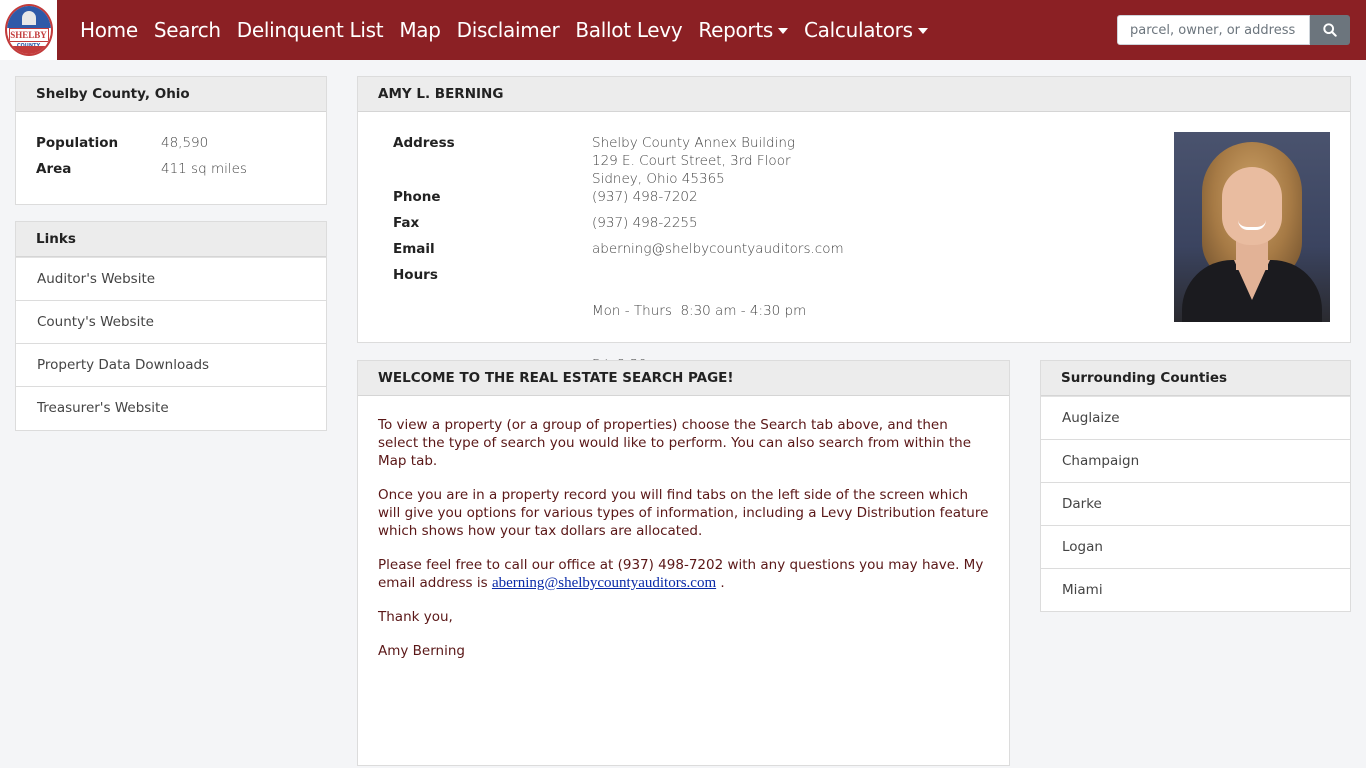 This screenshot has width=1366, height=768. I want to click on county-seal-icon: SHELBY COUNTY, so click(28, 30).